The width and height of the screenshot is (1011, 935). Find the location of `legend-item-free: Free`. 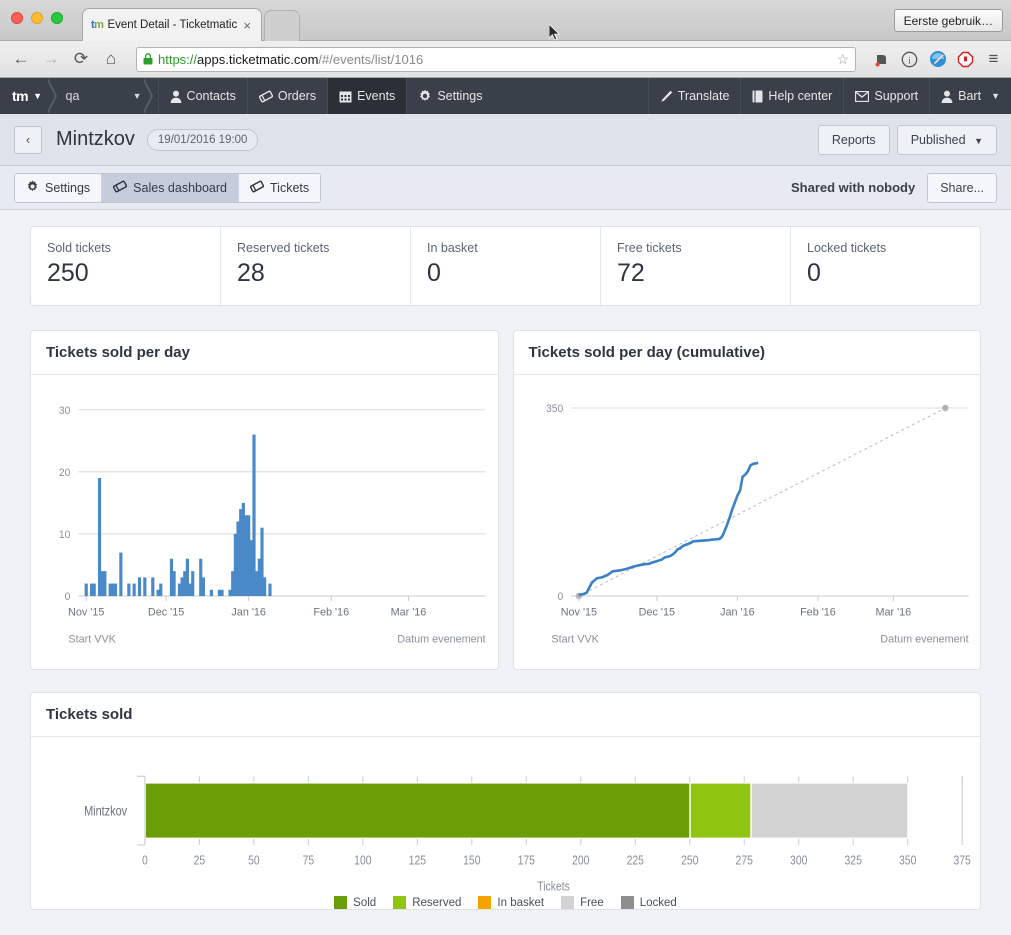

legend-item-free: Free is located at coordinates (582, 902).